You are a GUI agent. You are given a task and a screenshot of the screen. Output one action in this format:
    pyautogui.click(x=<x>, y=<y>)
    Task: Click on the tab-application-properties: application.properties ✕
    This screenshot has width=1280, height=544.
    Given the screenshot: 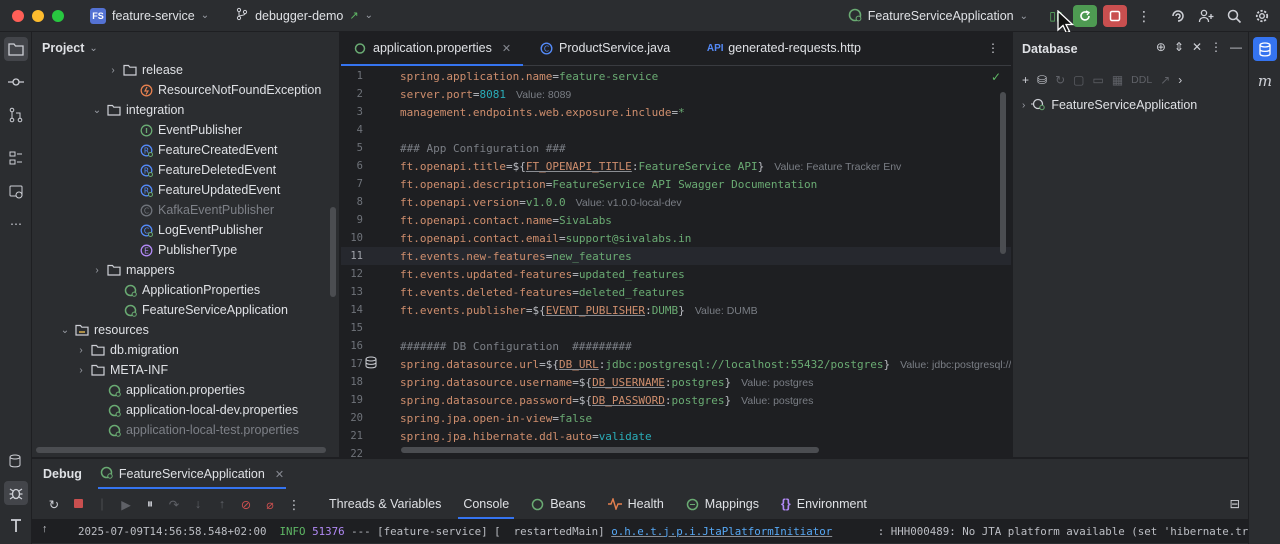 What is the action you would take?
    pyautogui.click(x=432, y=49)
    